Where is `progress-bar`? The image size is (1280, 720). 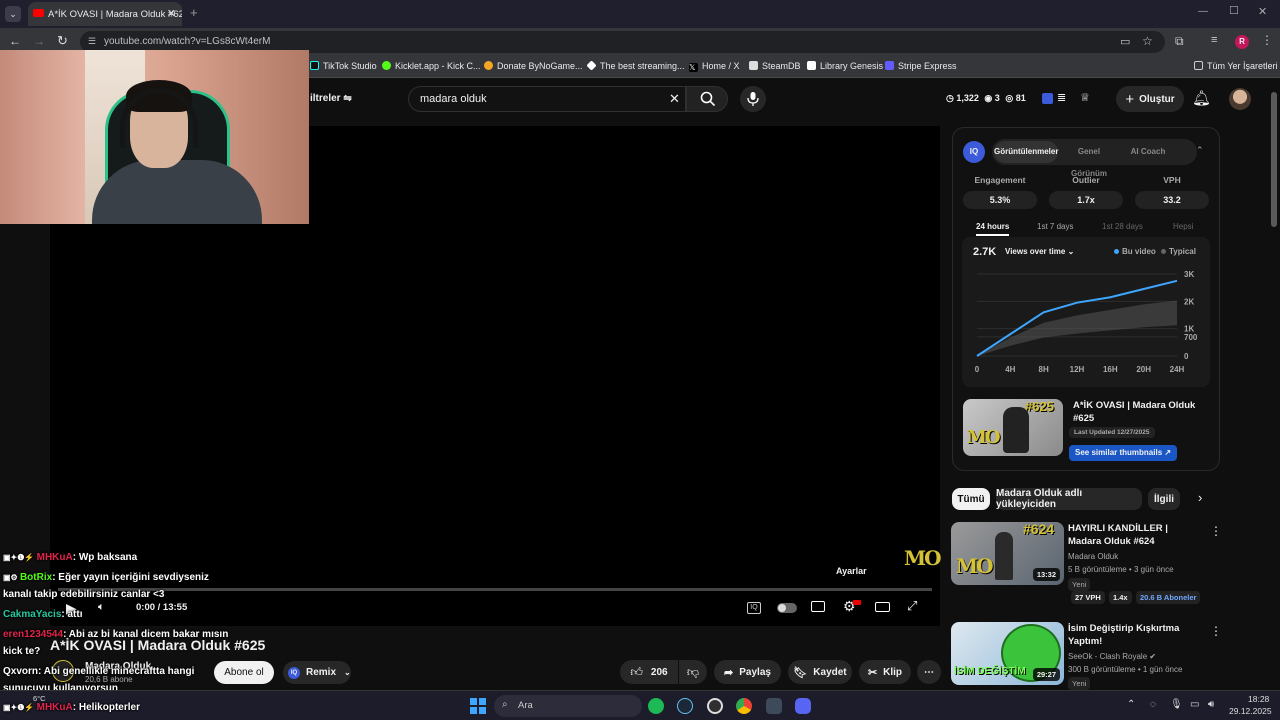 progress-bar is located at coordinates (495, 589).